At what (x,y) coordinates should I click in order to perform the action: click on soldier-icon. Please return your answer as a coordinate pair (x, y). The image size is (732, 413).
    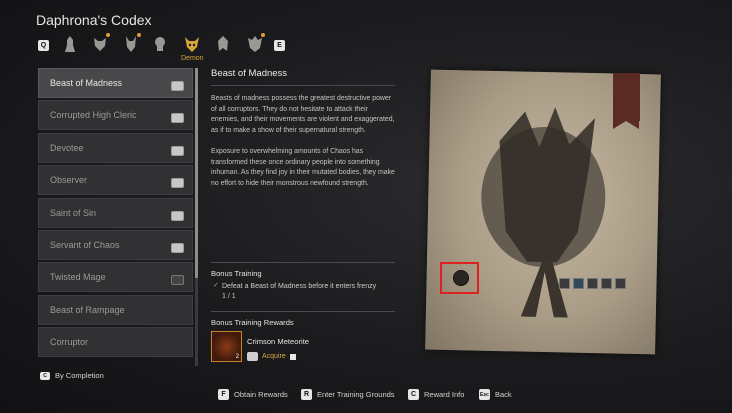
    Looking at the image, I should click on (70, 44).